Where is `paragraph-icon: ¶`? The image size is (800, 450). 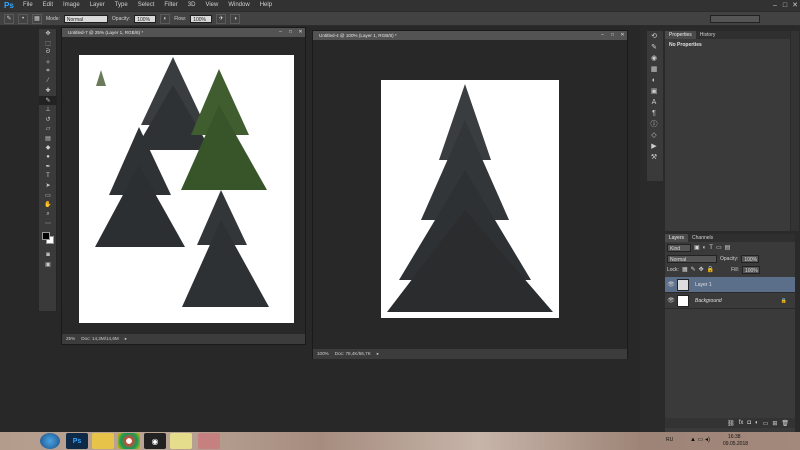 paragraph-icon: ¶ is located at coordinates (654, 113).